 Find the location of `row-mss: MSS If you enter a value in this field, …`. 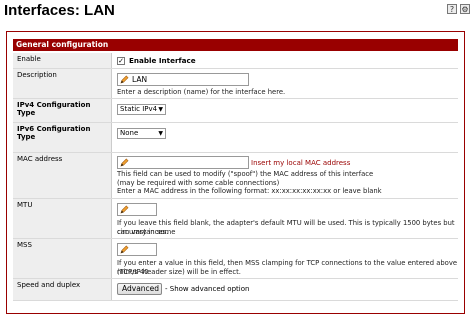

row-mss: MSS If you enter a value in this field, … is located at coordinates (235, 259).